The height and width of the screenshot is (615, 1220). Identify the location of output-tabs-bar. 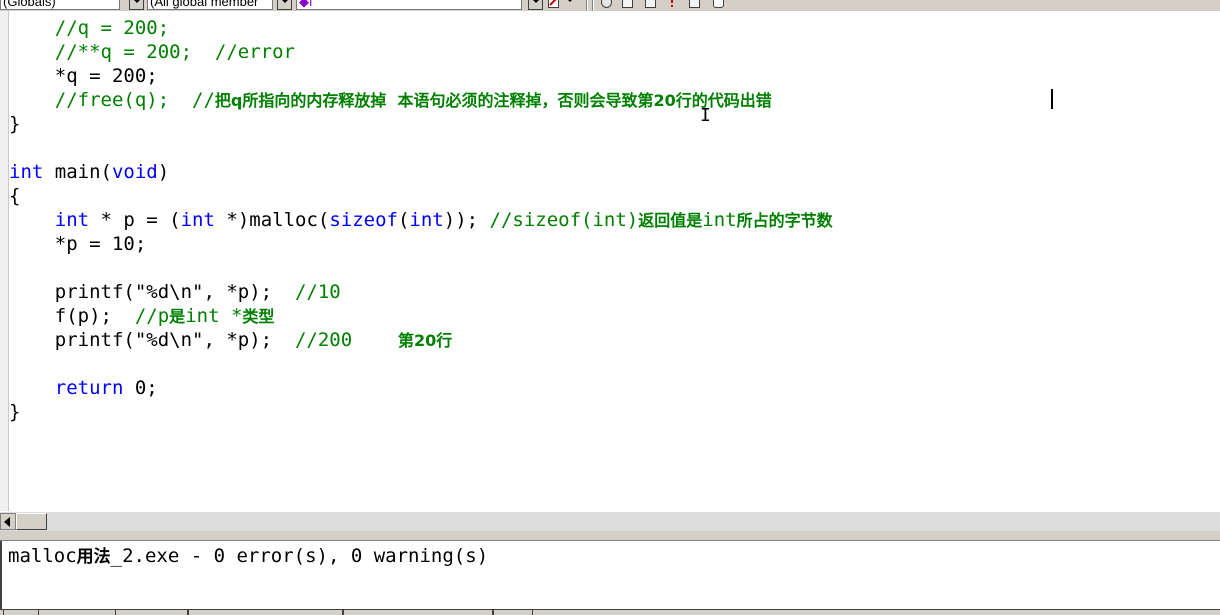
(610, 612).